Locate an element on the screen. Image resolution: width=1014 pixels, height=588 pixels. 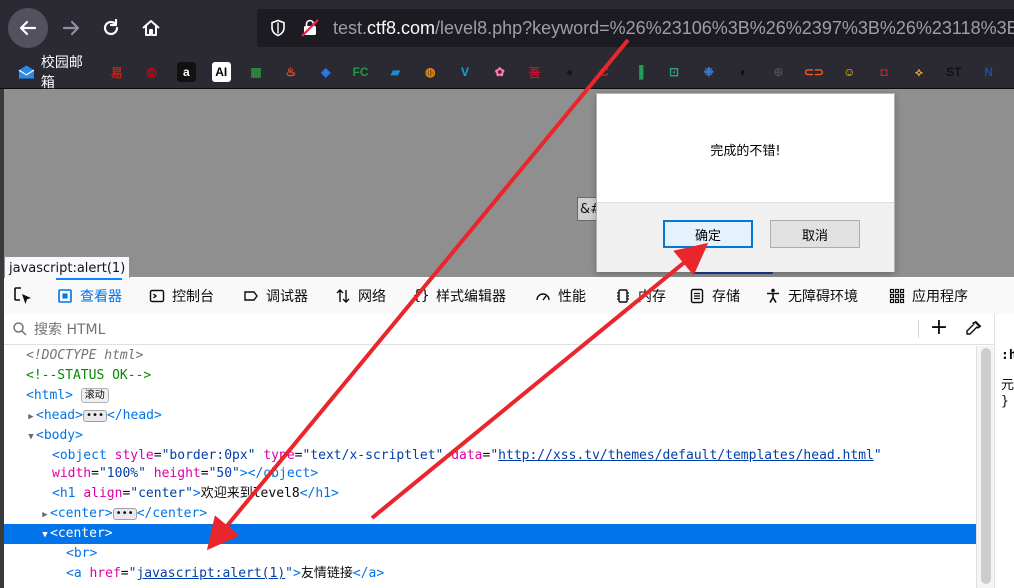
bookmark-icon: ❉ is located at coordinates (708, 72).